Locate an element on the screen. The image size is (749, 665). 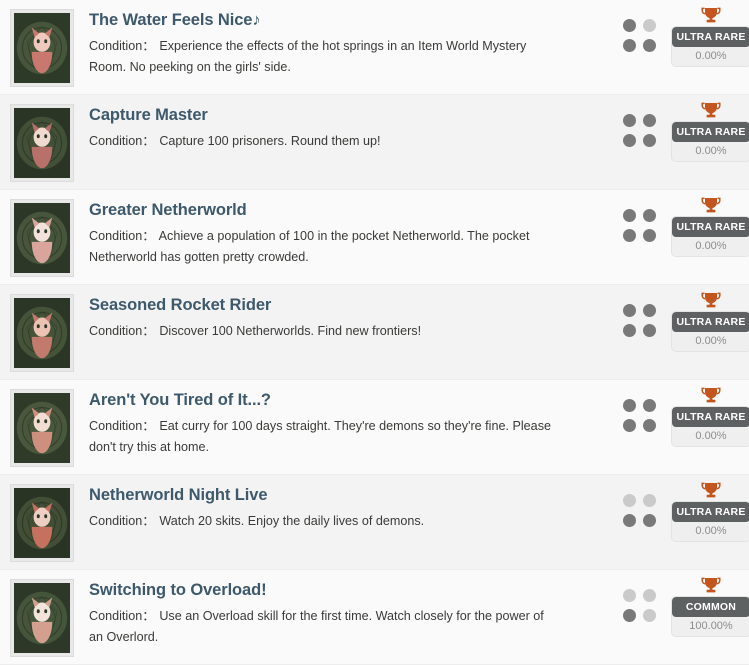
achievement-thumbnail-cat-demon is located at coordinates (42, 48).